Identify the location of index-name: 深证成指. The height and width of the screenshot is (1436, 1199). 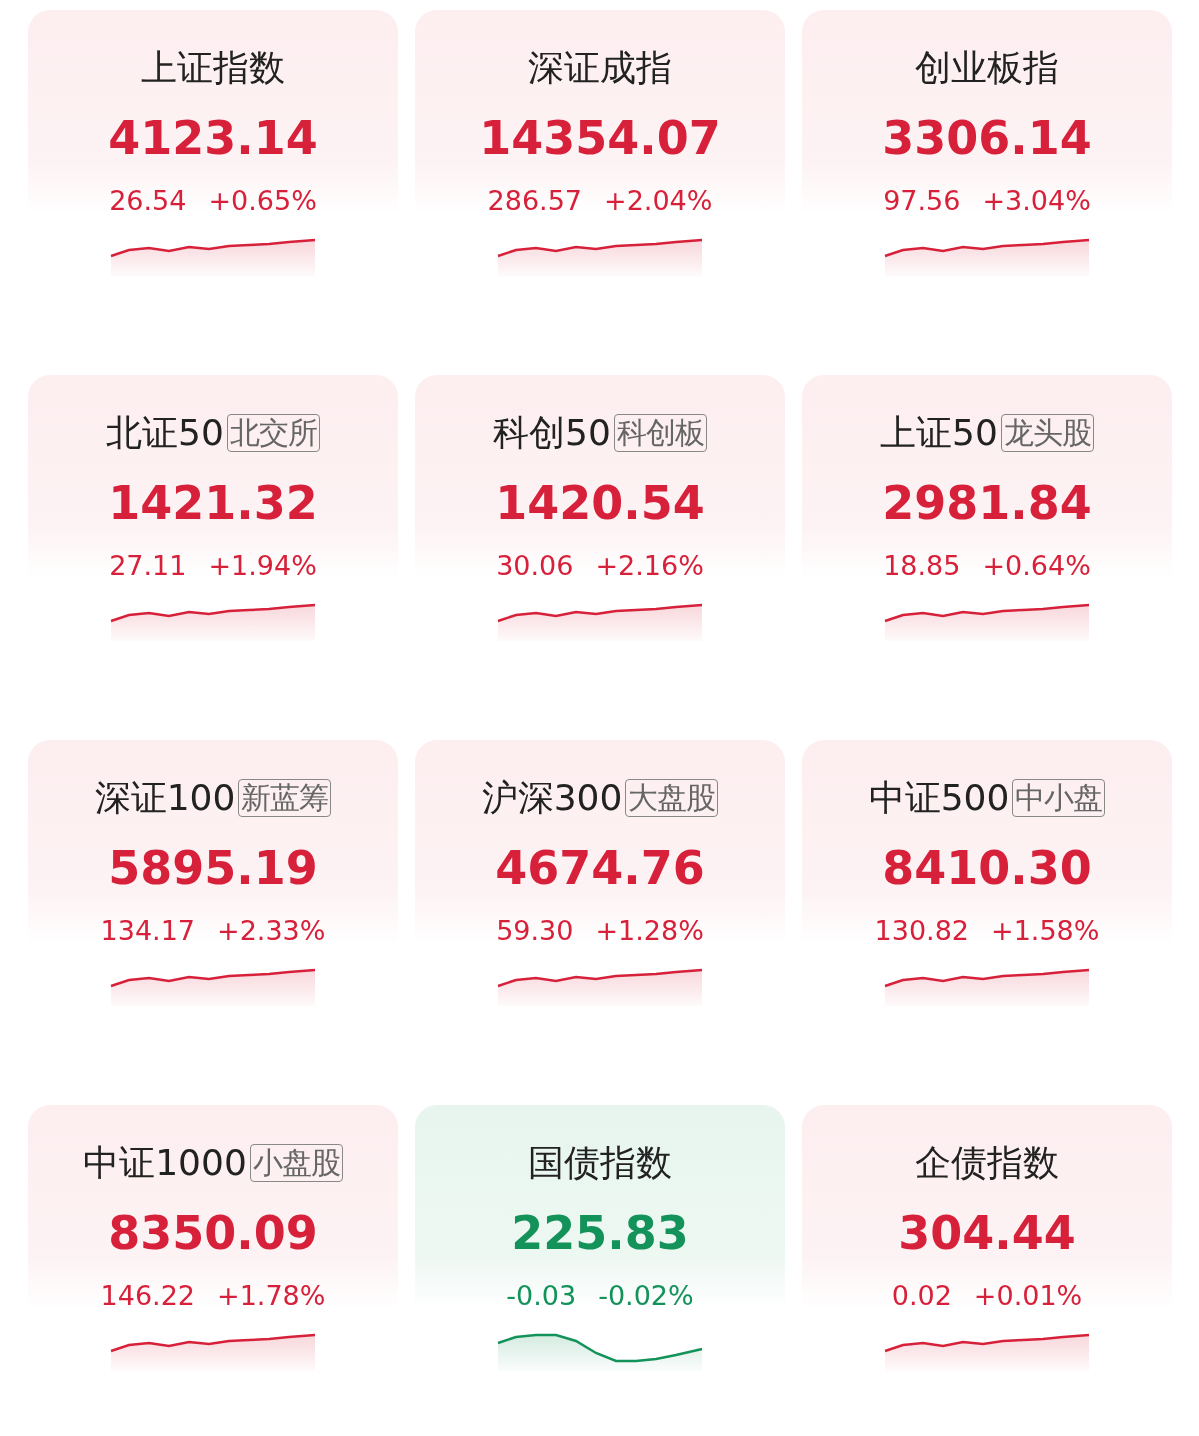
(600, 68).